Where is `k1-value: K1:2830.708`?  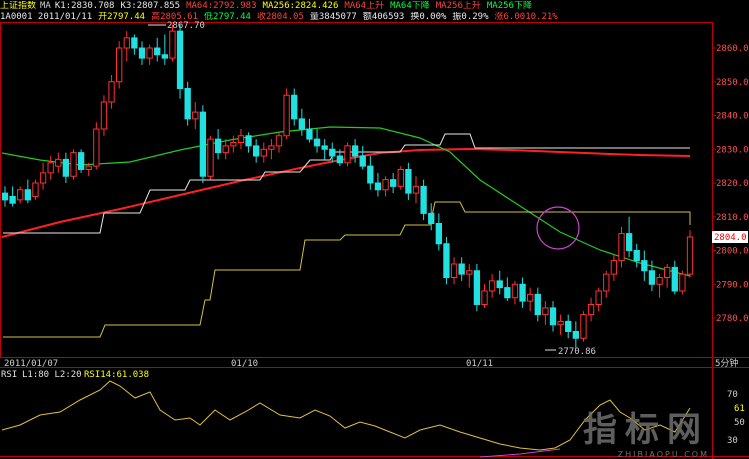 k1-value: K1:2830.708 is located at coordinates (84, 6).